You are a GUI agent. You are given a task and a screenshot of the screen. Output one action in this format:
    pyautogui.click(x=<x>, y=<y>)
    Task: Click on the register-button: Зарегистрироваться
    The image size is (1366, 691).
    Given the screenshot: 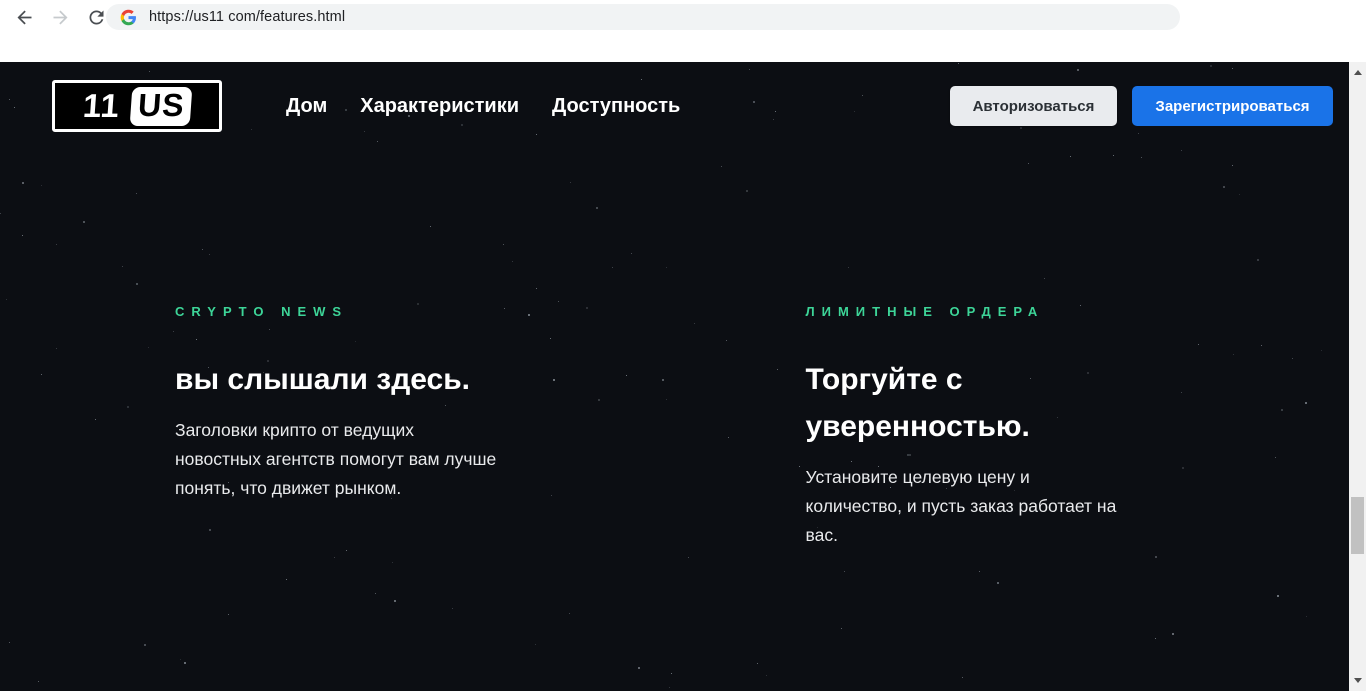 What is the action you would take?
    pyautogui.click(x=1232, y=106)
    